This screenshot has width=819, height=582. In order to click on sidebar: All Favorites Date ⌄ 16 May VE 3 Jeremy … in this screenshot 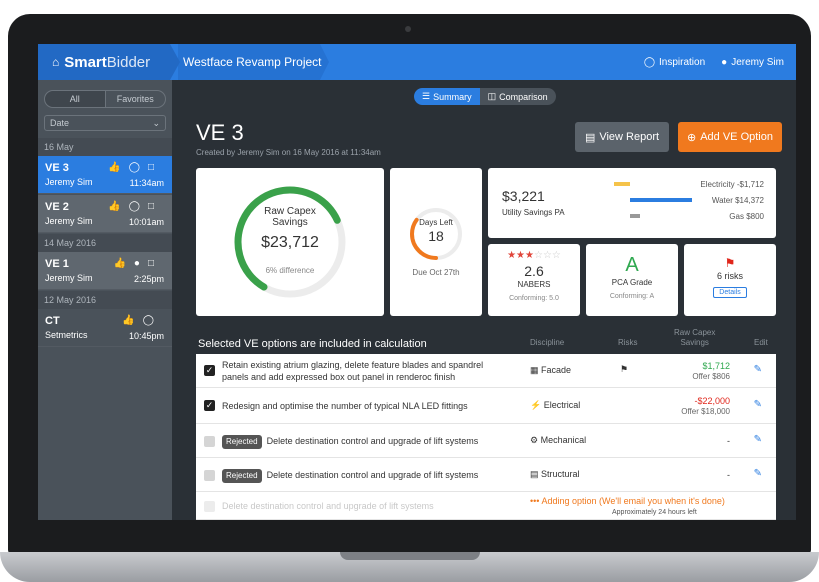, I will do `click(105, 300)`.